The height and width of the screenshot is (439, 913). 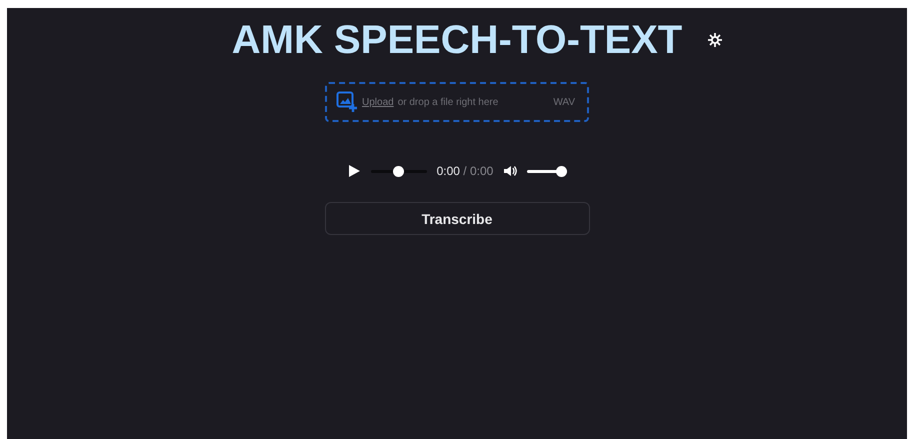 I want to click on volume-icon, so click(x=510, y=171).